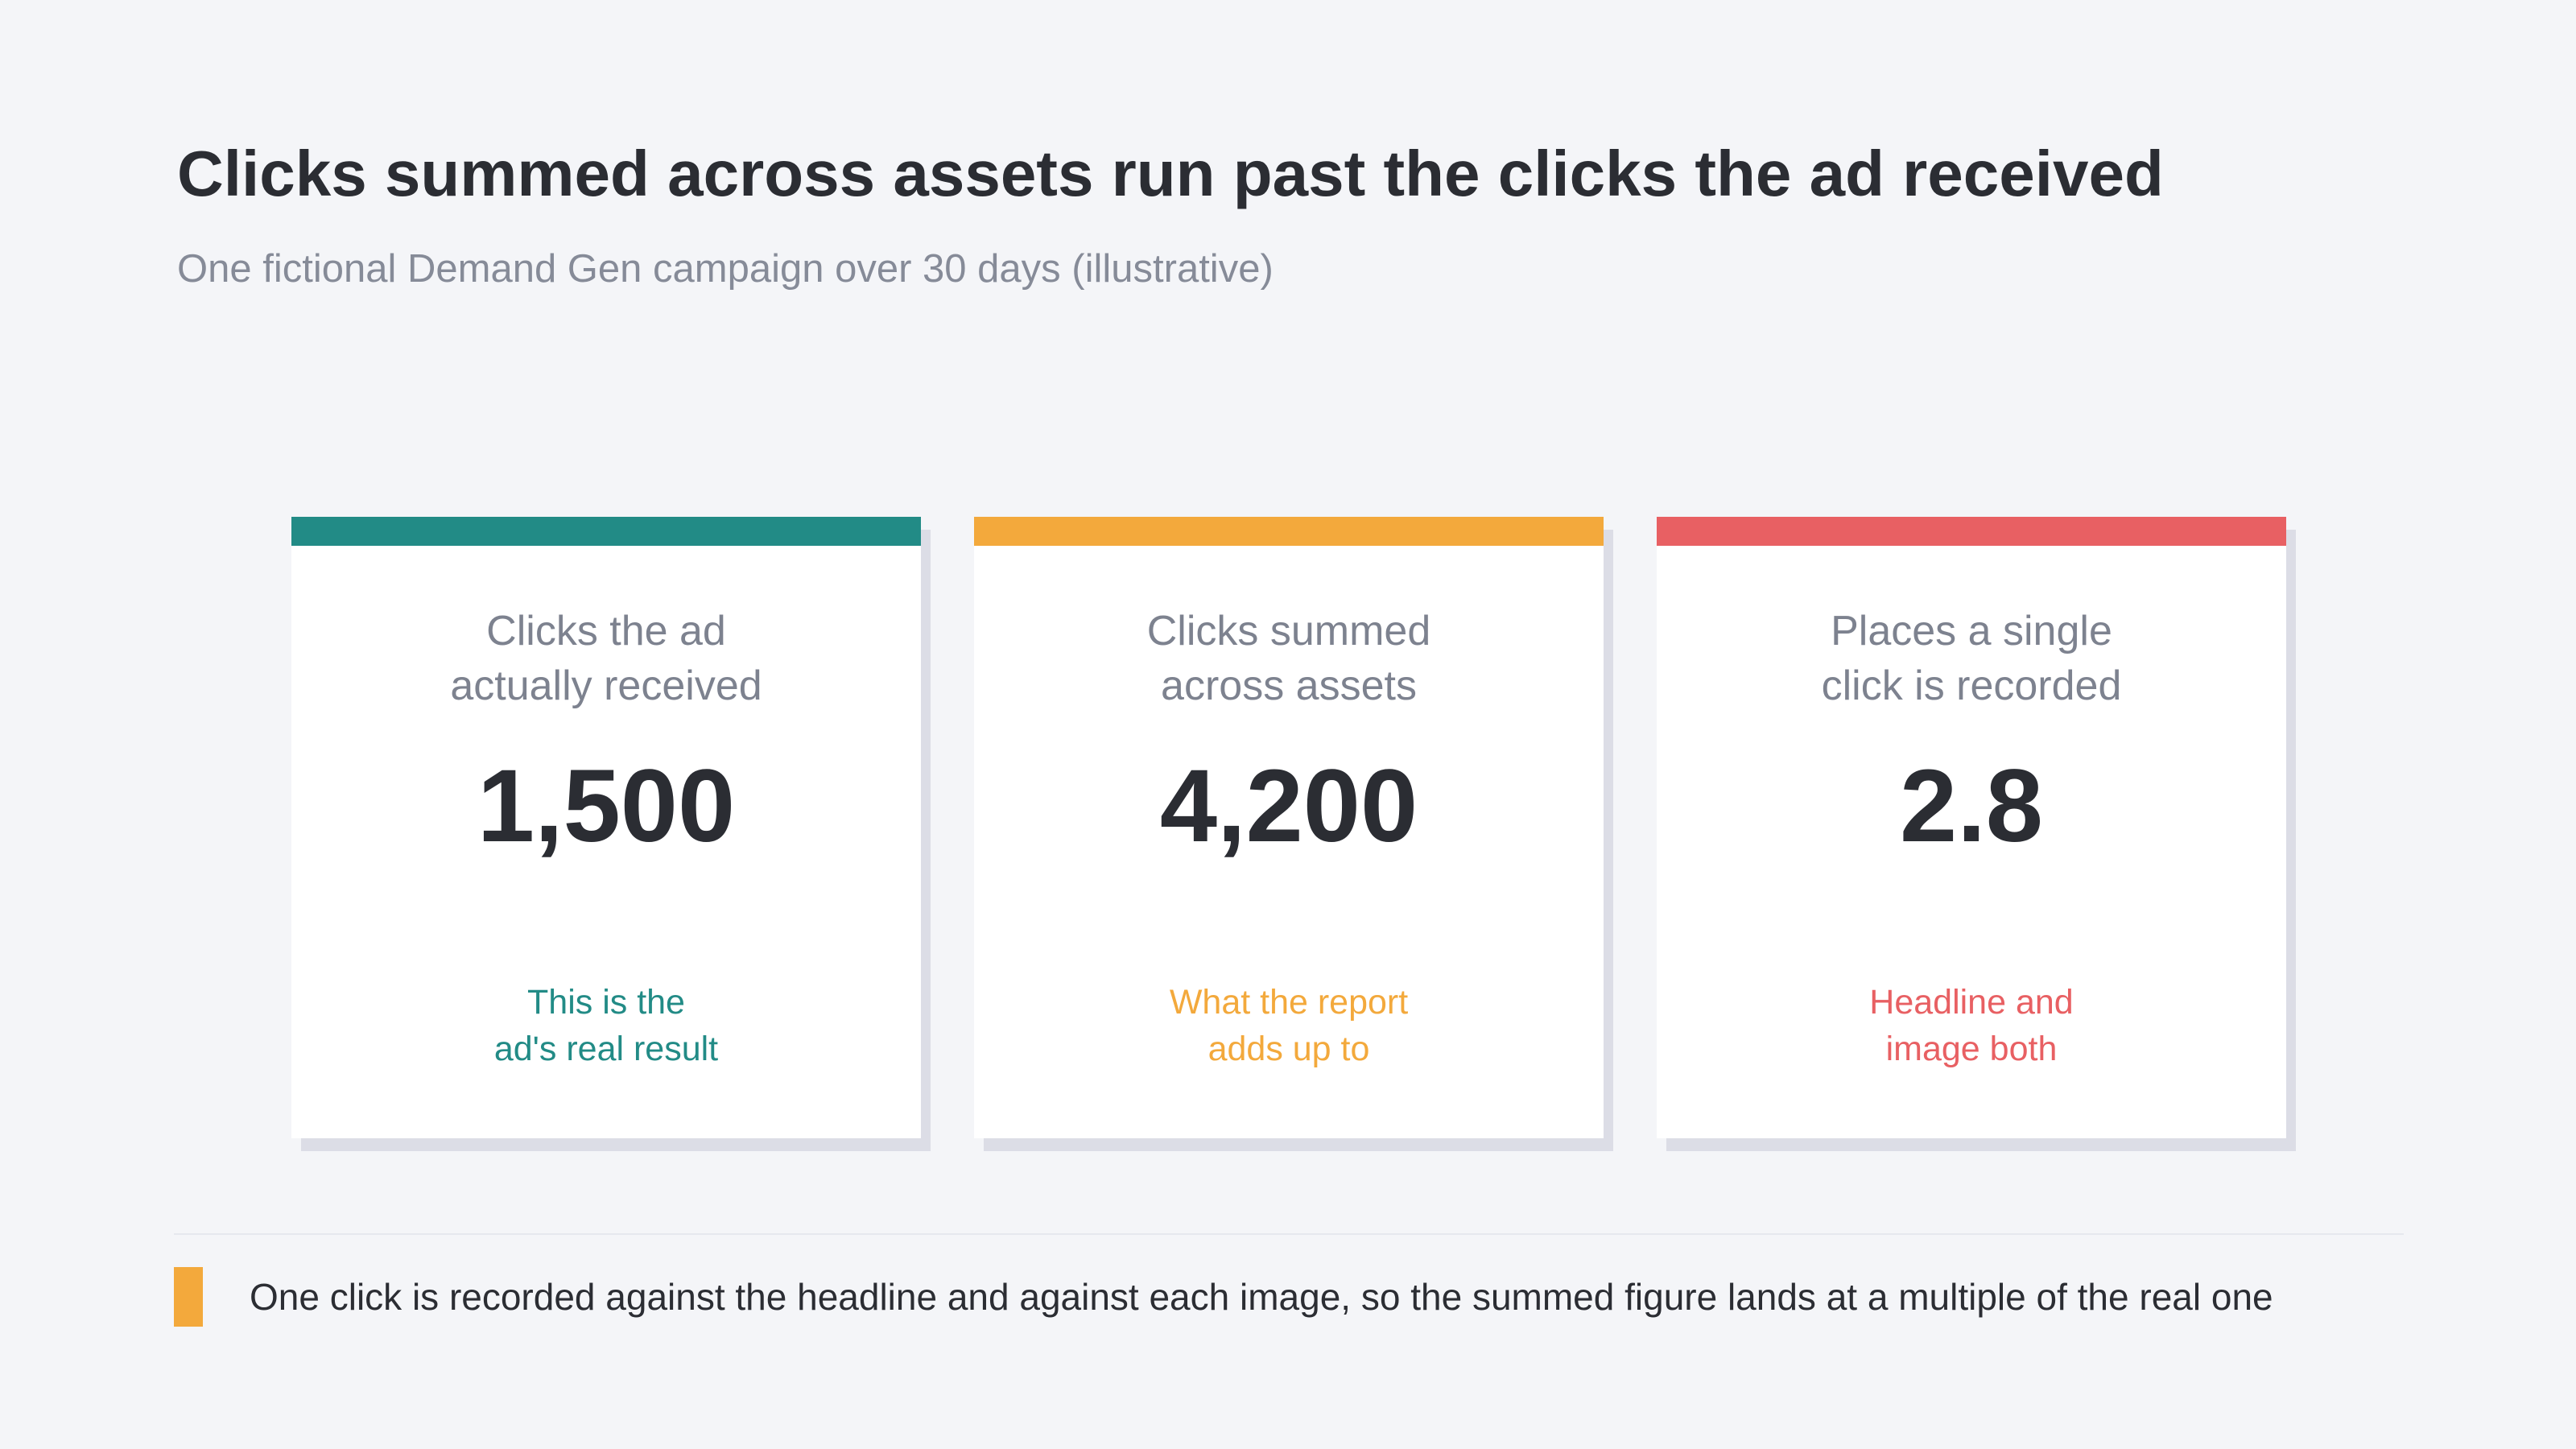 This screenshot has width=2576, height=1449. I want to click on card-label: Clicks summed across assets, so click(1288, 658).